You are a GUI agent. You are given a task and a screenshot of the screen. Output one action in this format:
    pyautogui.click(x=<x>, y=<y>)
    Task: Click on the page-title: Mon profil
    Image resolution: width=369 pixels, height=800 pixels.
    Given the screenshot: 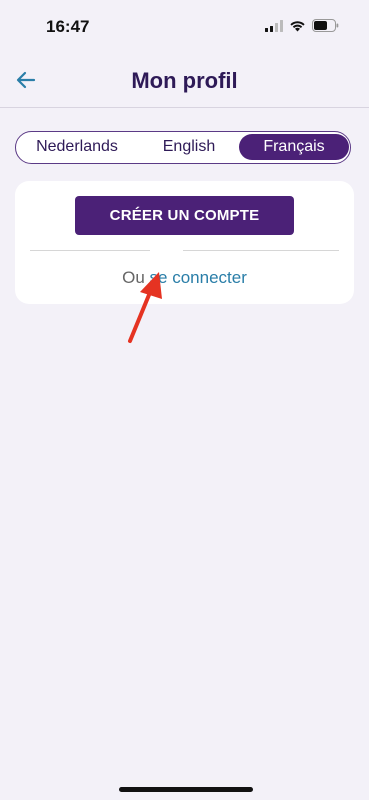 What is the action you would take?
    pyautogui.click(x=184, y=80)
    